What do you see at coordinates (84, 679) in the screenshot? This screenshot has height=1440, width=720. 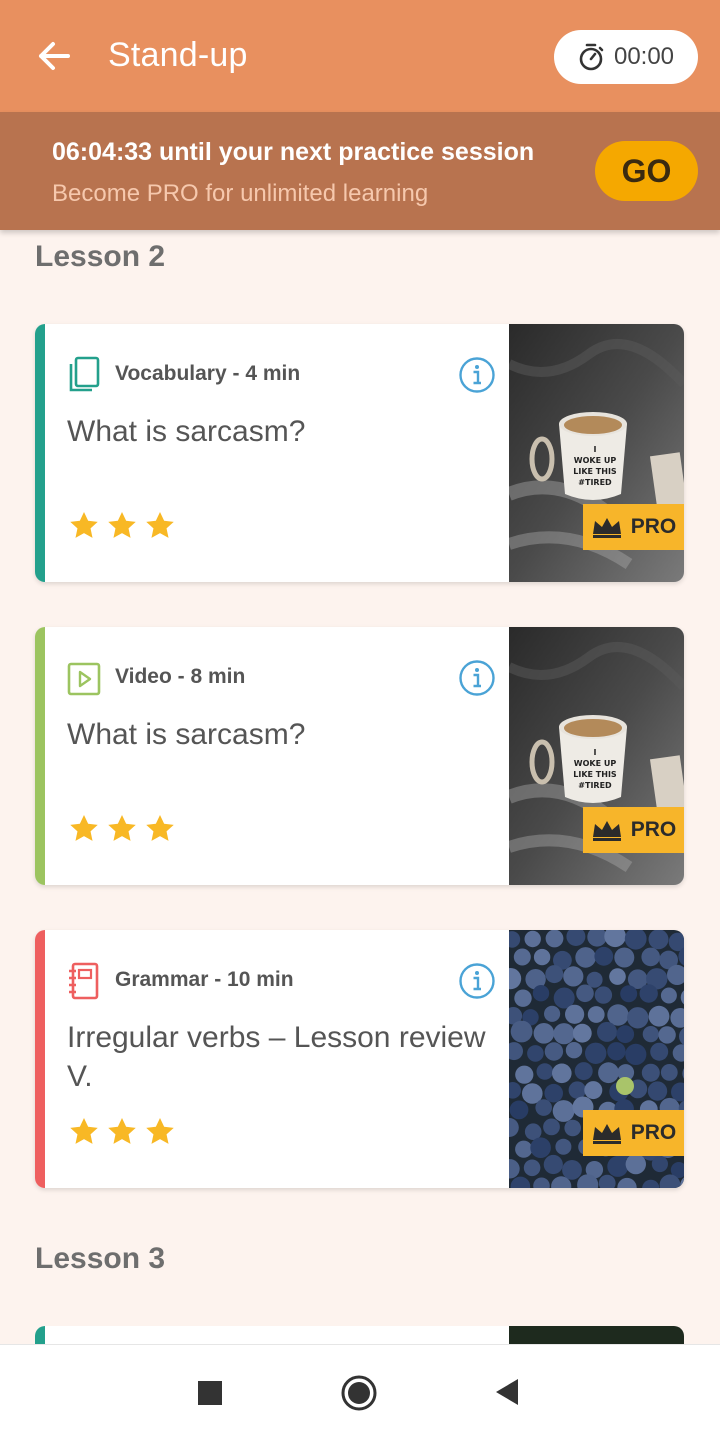 I see `video-play-icon` at bounding box center [84, 679].